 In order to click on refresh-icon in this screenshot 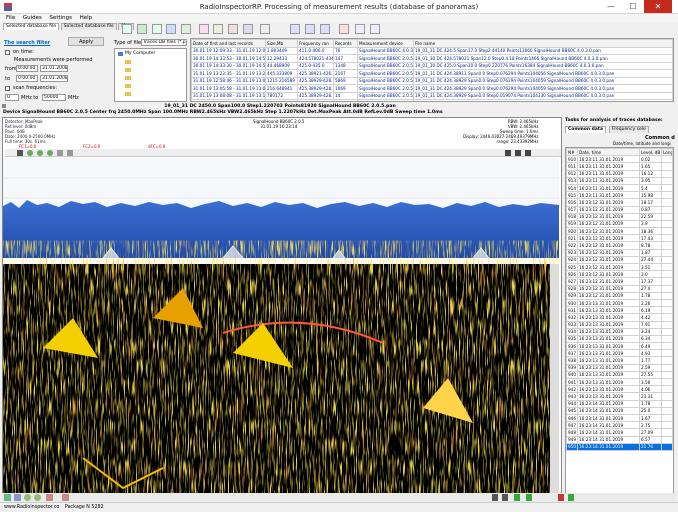, I will do `click(571, 497)`.